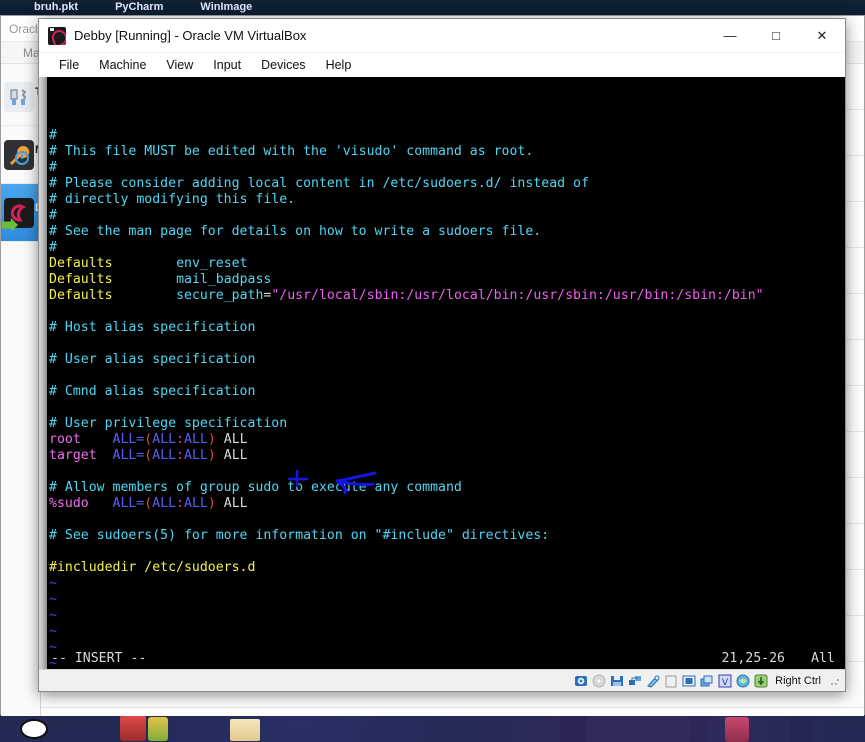  Describe the element at coordinates (224, 279) in the screenshot. I see `vim-text-span: mail_badpass` at that location.